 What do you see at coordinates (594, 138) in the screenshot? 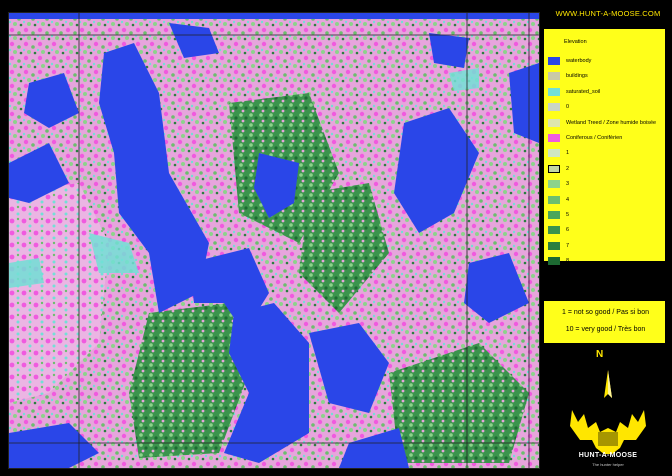
I see `legend-label: Coniferous / Conifèrien` at bounding box center [594, 138].